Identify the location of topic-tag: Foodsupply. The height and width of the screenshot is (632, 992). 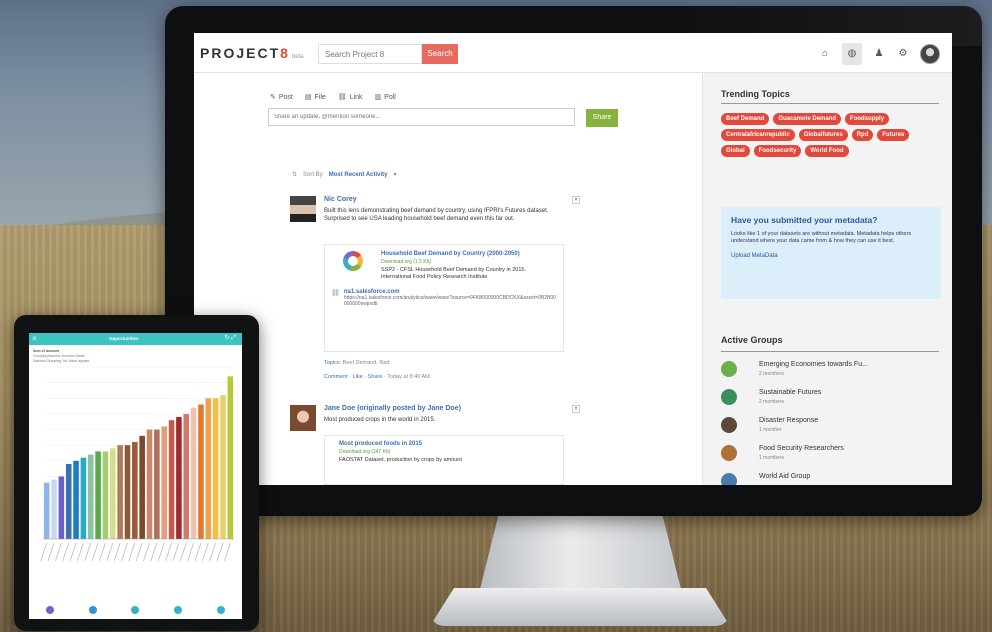
(867, 119).